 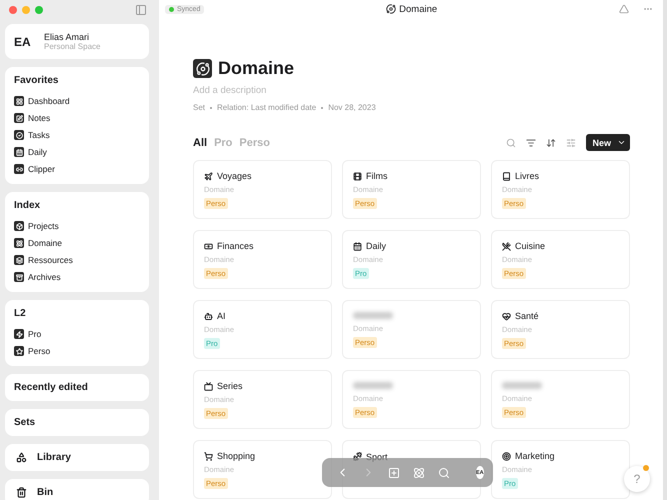 What do you see at coordinates (527, 176) in the screenshot?
I see `card-title: Livres` at bounding box center [527, 176].